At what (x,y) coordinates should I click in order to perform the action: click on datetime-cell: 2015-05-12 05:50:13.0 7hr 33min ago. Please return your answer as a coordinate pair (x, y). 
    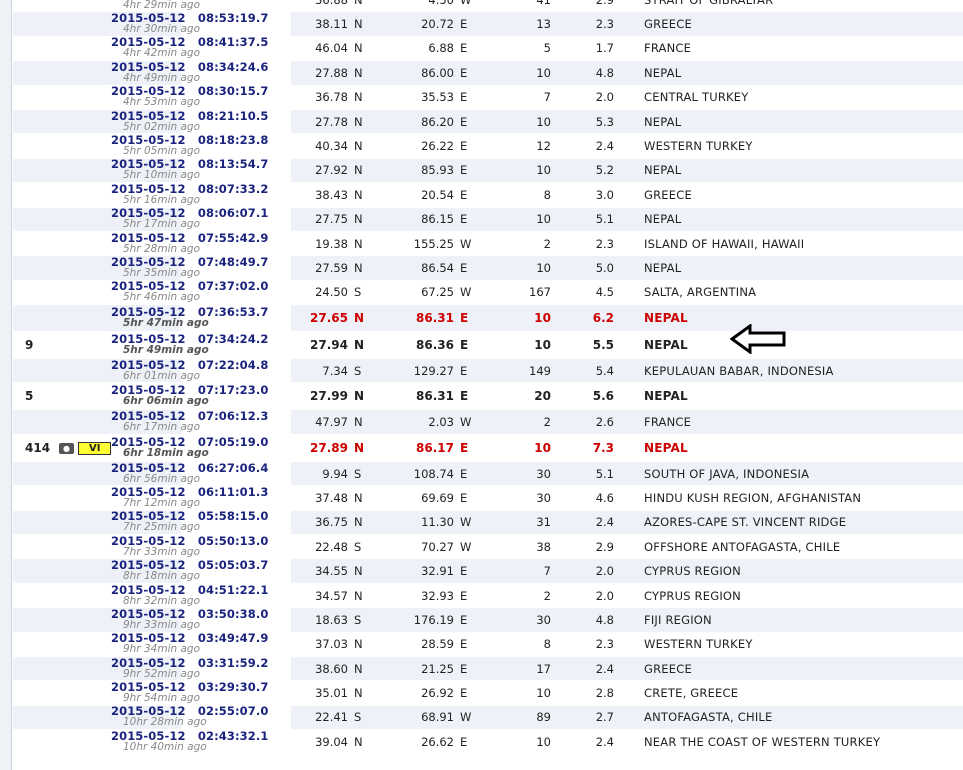
    Looking at the image, I should click on (140, 547).